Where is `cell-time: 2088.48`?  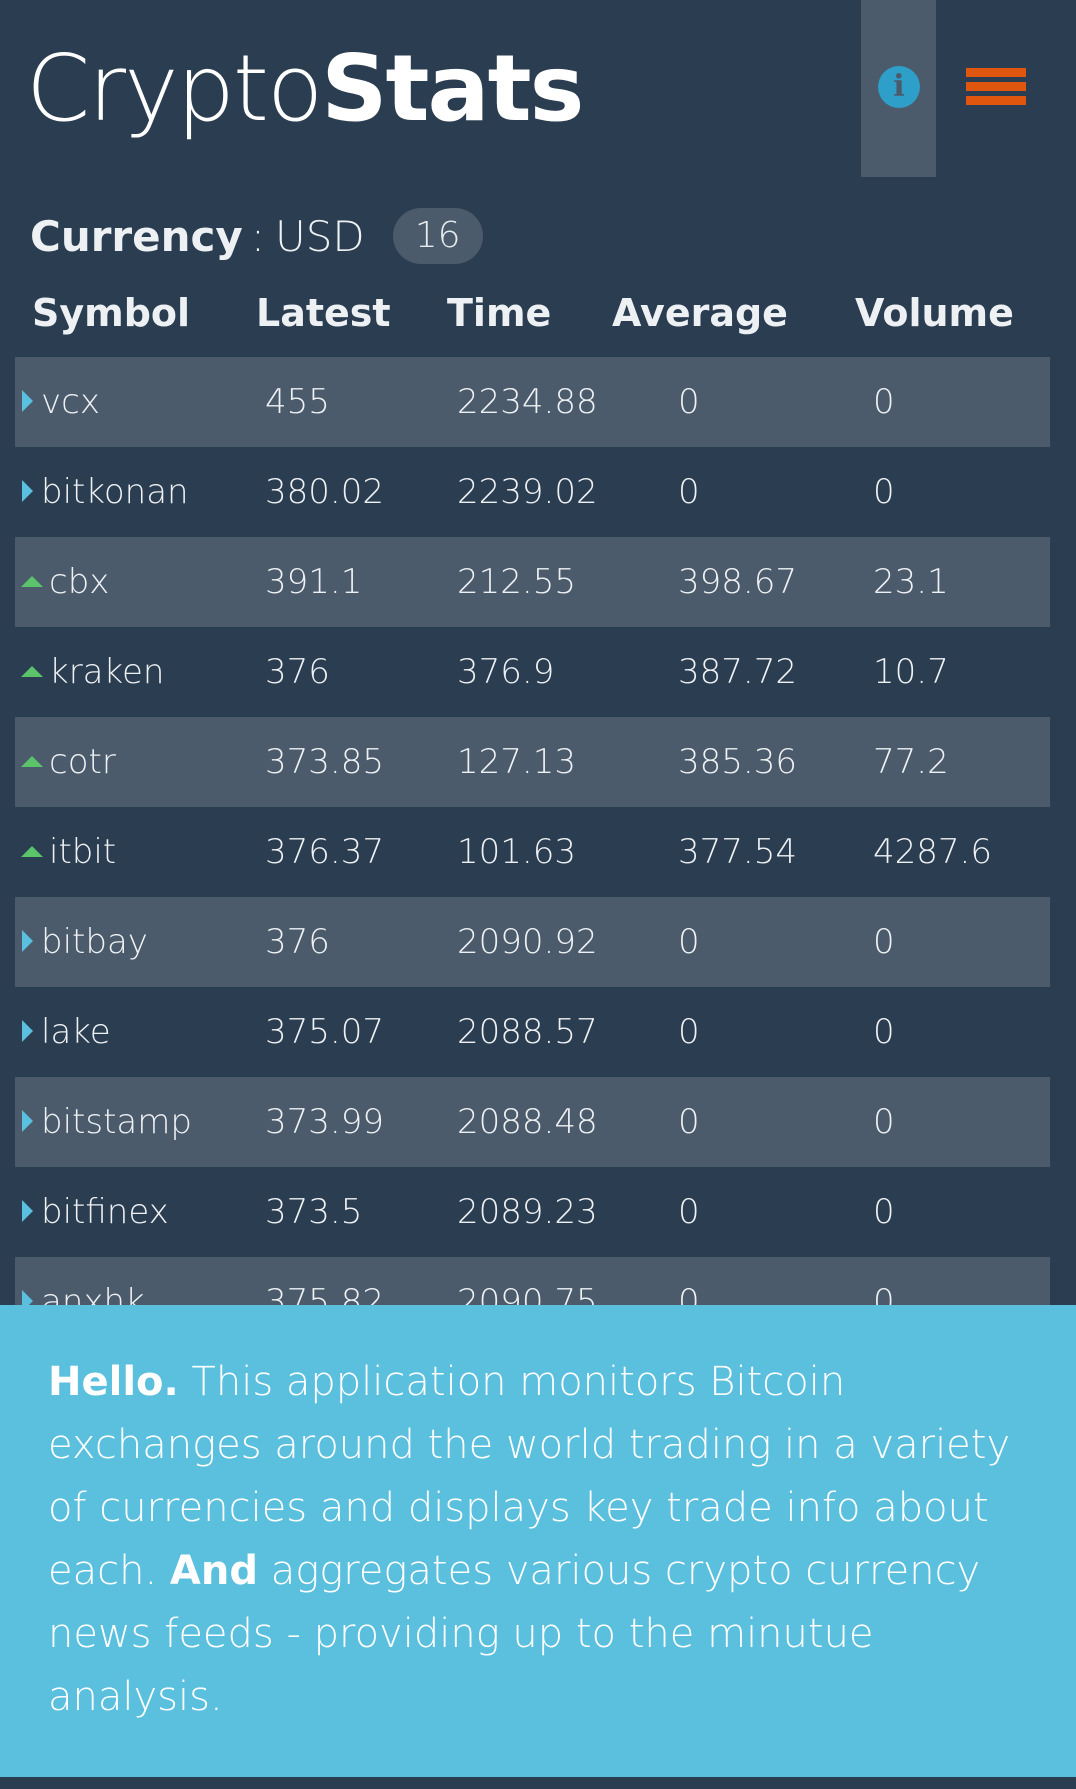
cell-time: 2088.48 is located at coordinates (527, 1122).